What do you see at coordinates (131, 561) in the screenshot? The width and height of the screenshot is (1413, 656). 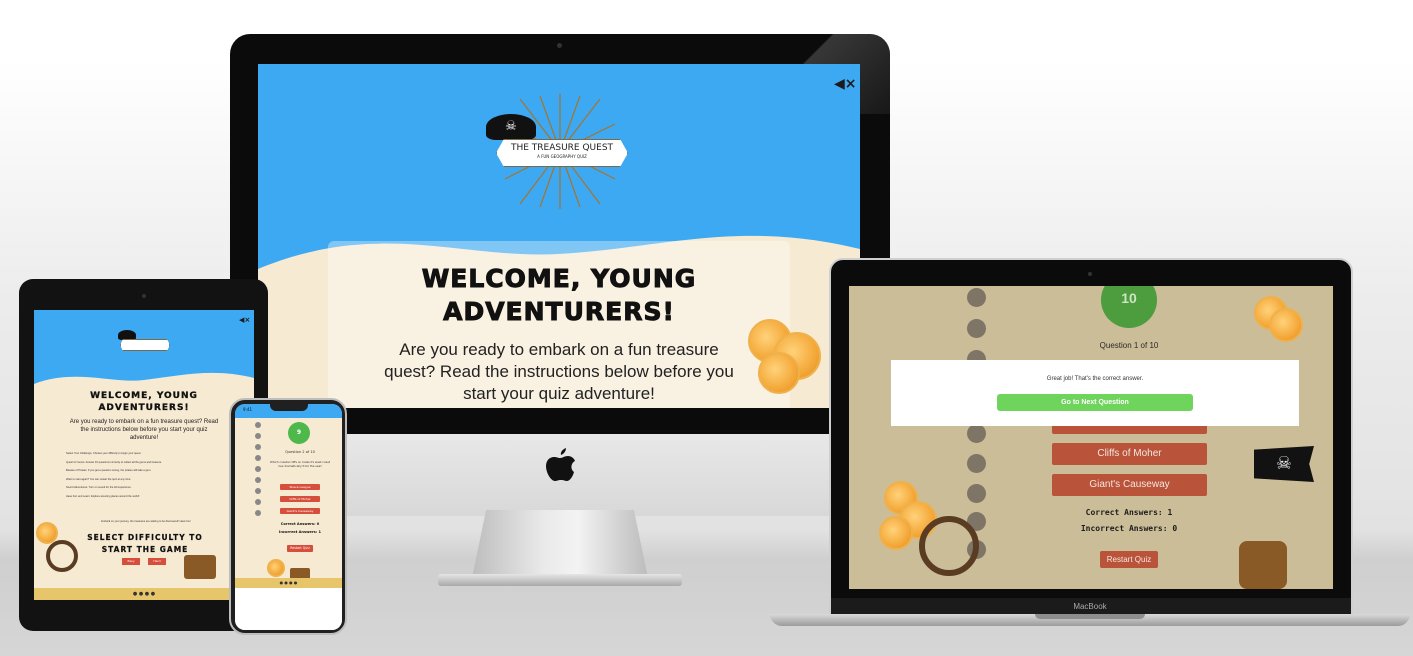 I see `easy-button: Easy` at bounding box center [131, 561].